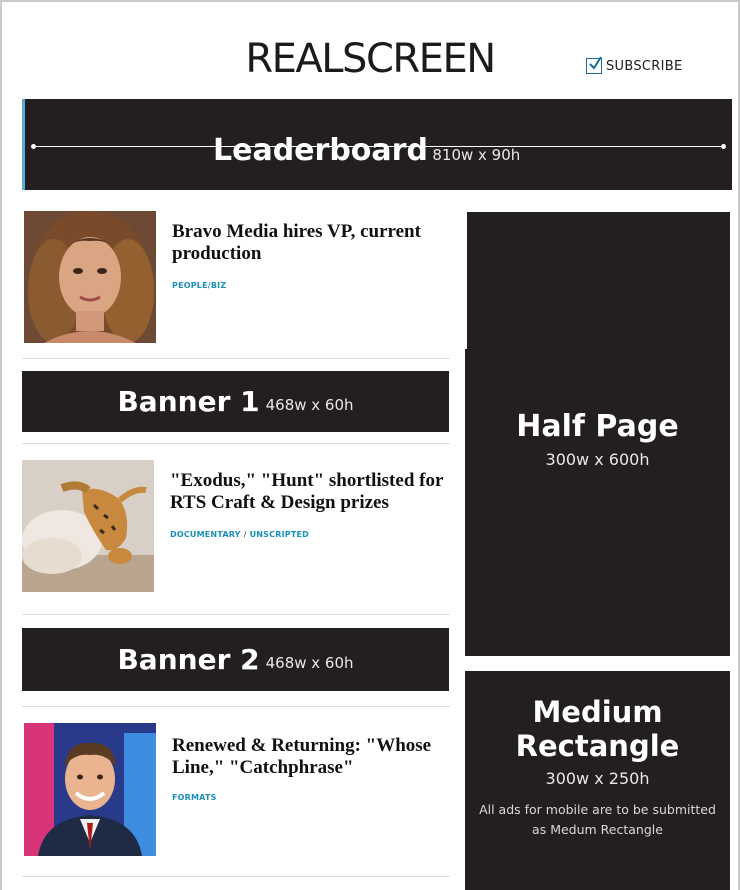 This screenshot has height=890, width=740. I want to click on half-page-ad: Half Page 300w x 600h, so click(597, 502).